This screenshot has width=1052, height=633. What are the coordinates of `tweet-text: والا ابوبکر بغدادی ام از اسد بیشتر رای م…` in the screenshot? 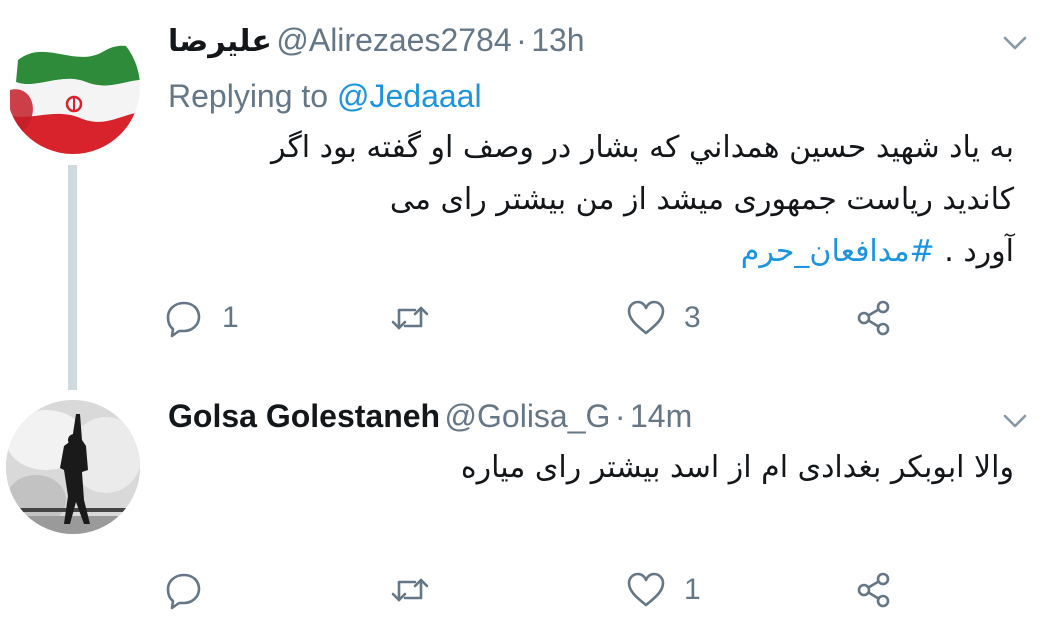 It's located at (604, 468).